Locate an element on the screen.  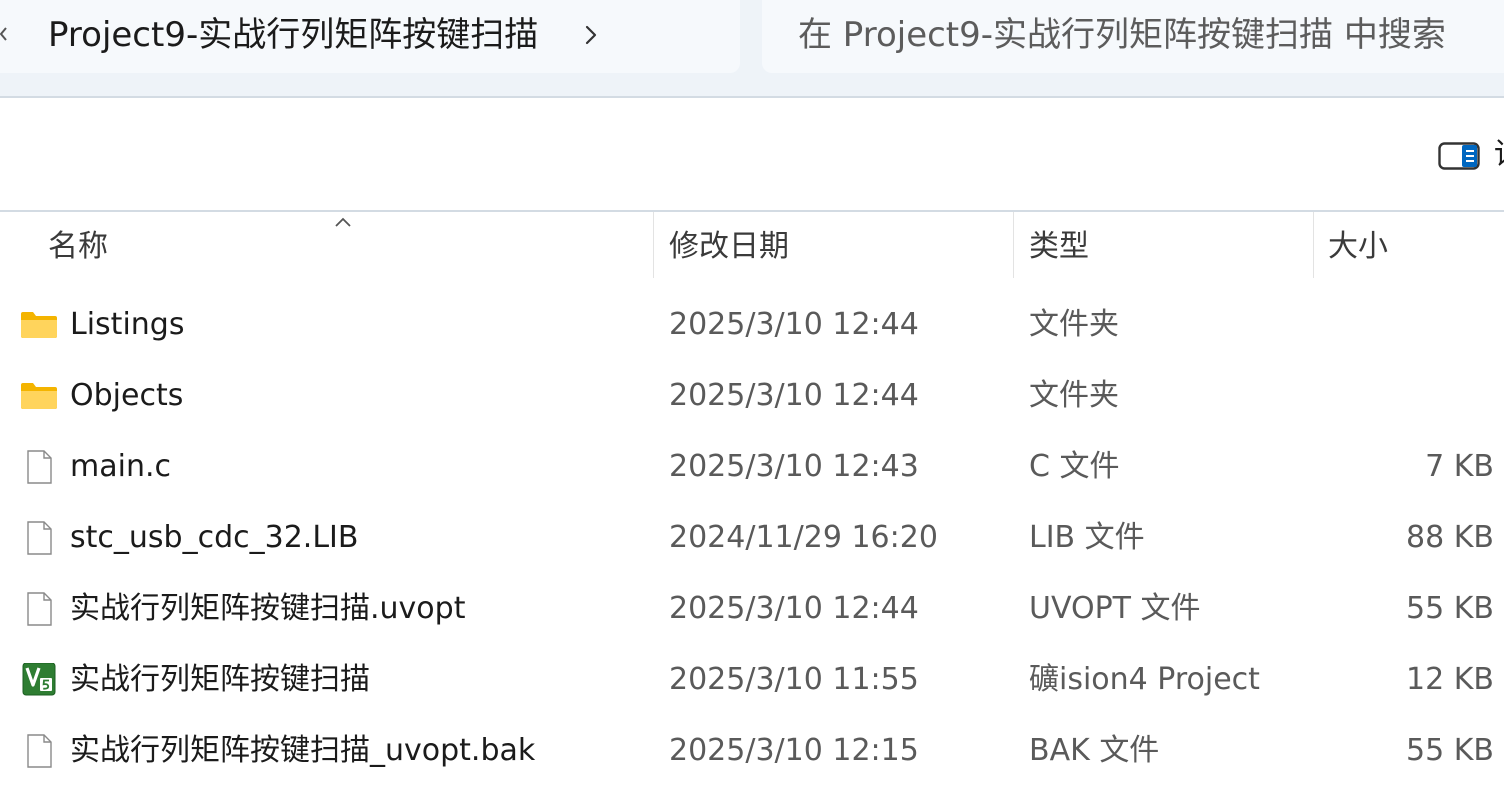
file-date: 2025/3/10 11:55 is located at coordinates (794, 679).